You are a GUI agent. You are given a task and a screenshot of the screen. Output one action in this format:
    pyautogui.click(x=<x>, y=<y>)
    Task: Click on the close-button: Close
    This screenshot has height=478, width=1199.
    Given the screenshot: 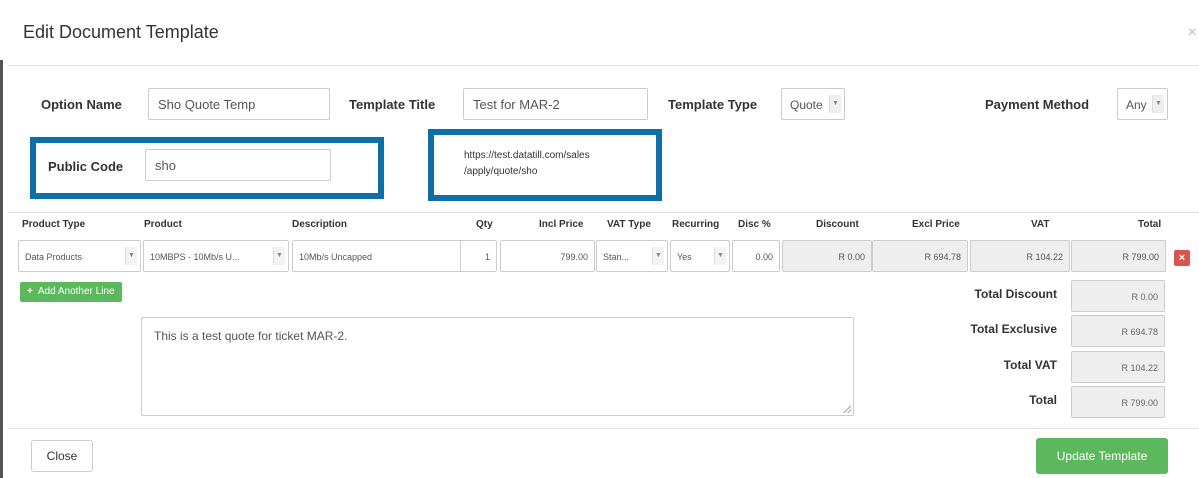 What is the action you would take?
    pyautogui.click(x=62, y=456)
    